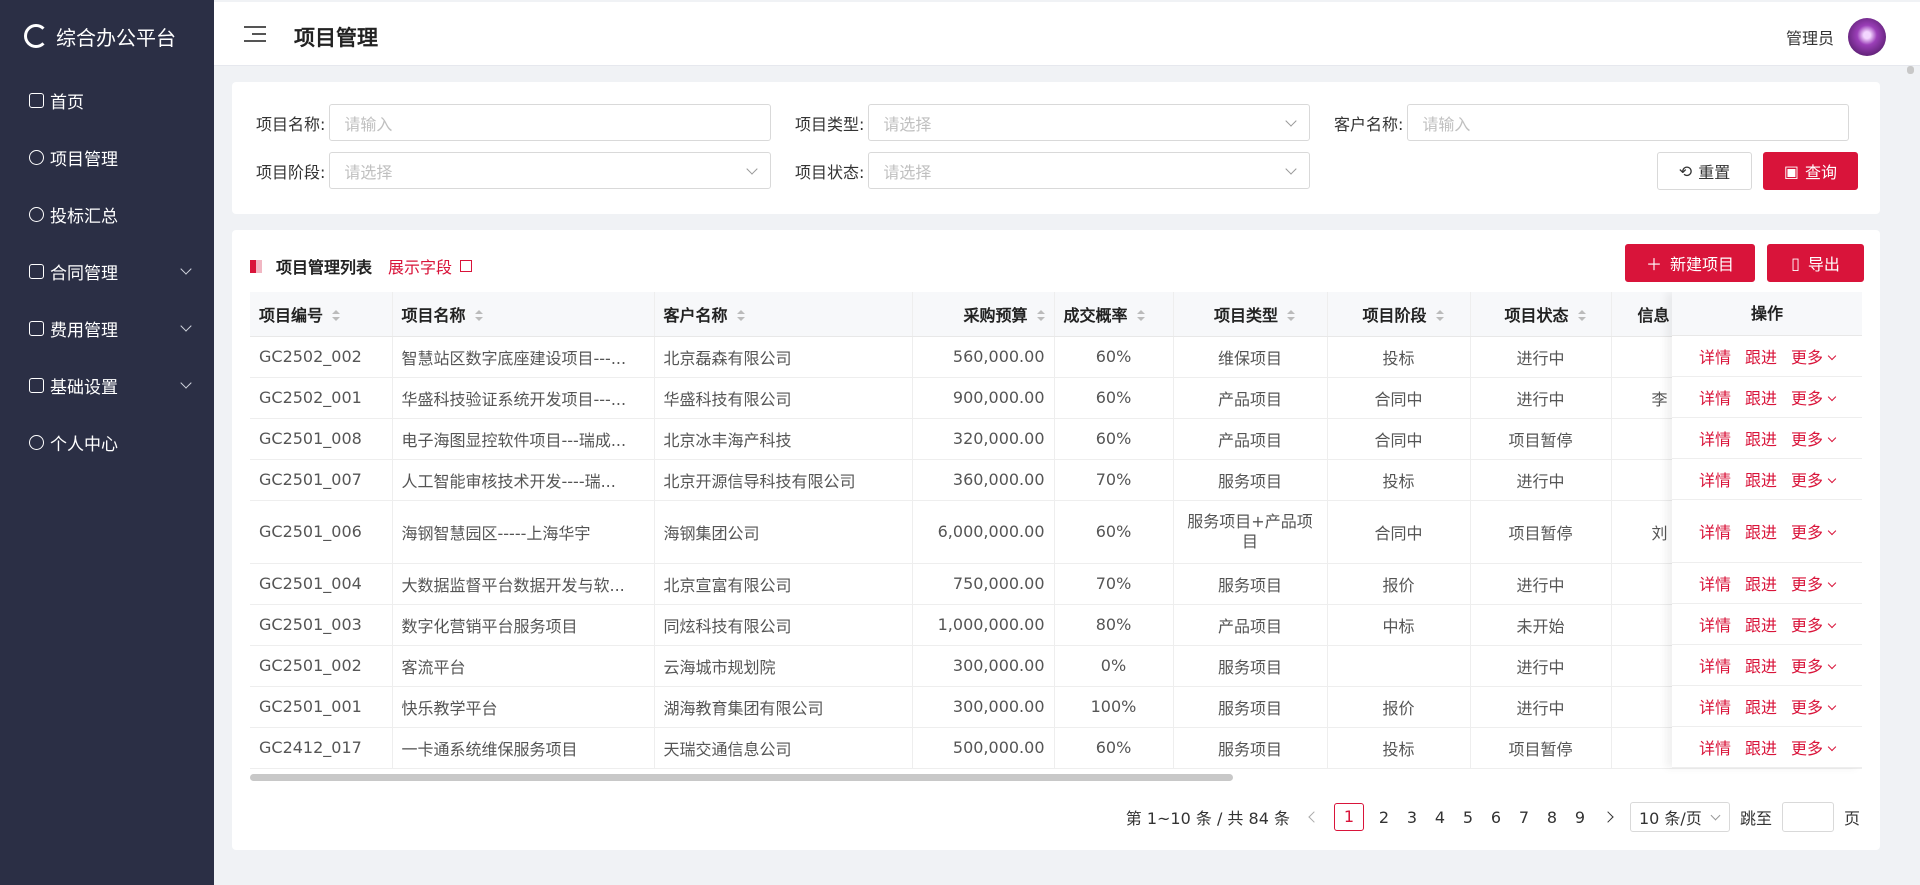 The image size is (1920, 885). What do you see at coordinates (1384, 817) in the screenshot?
I see `page-number: 2` at bounding box center [1384, 817].